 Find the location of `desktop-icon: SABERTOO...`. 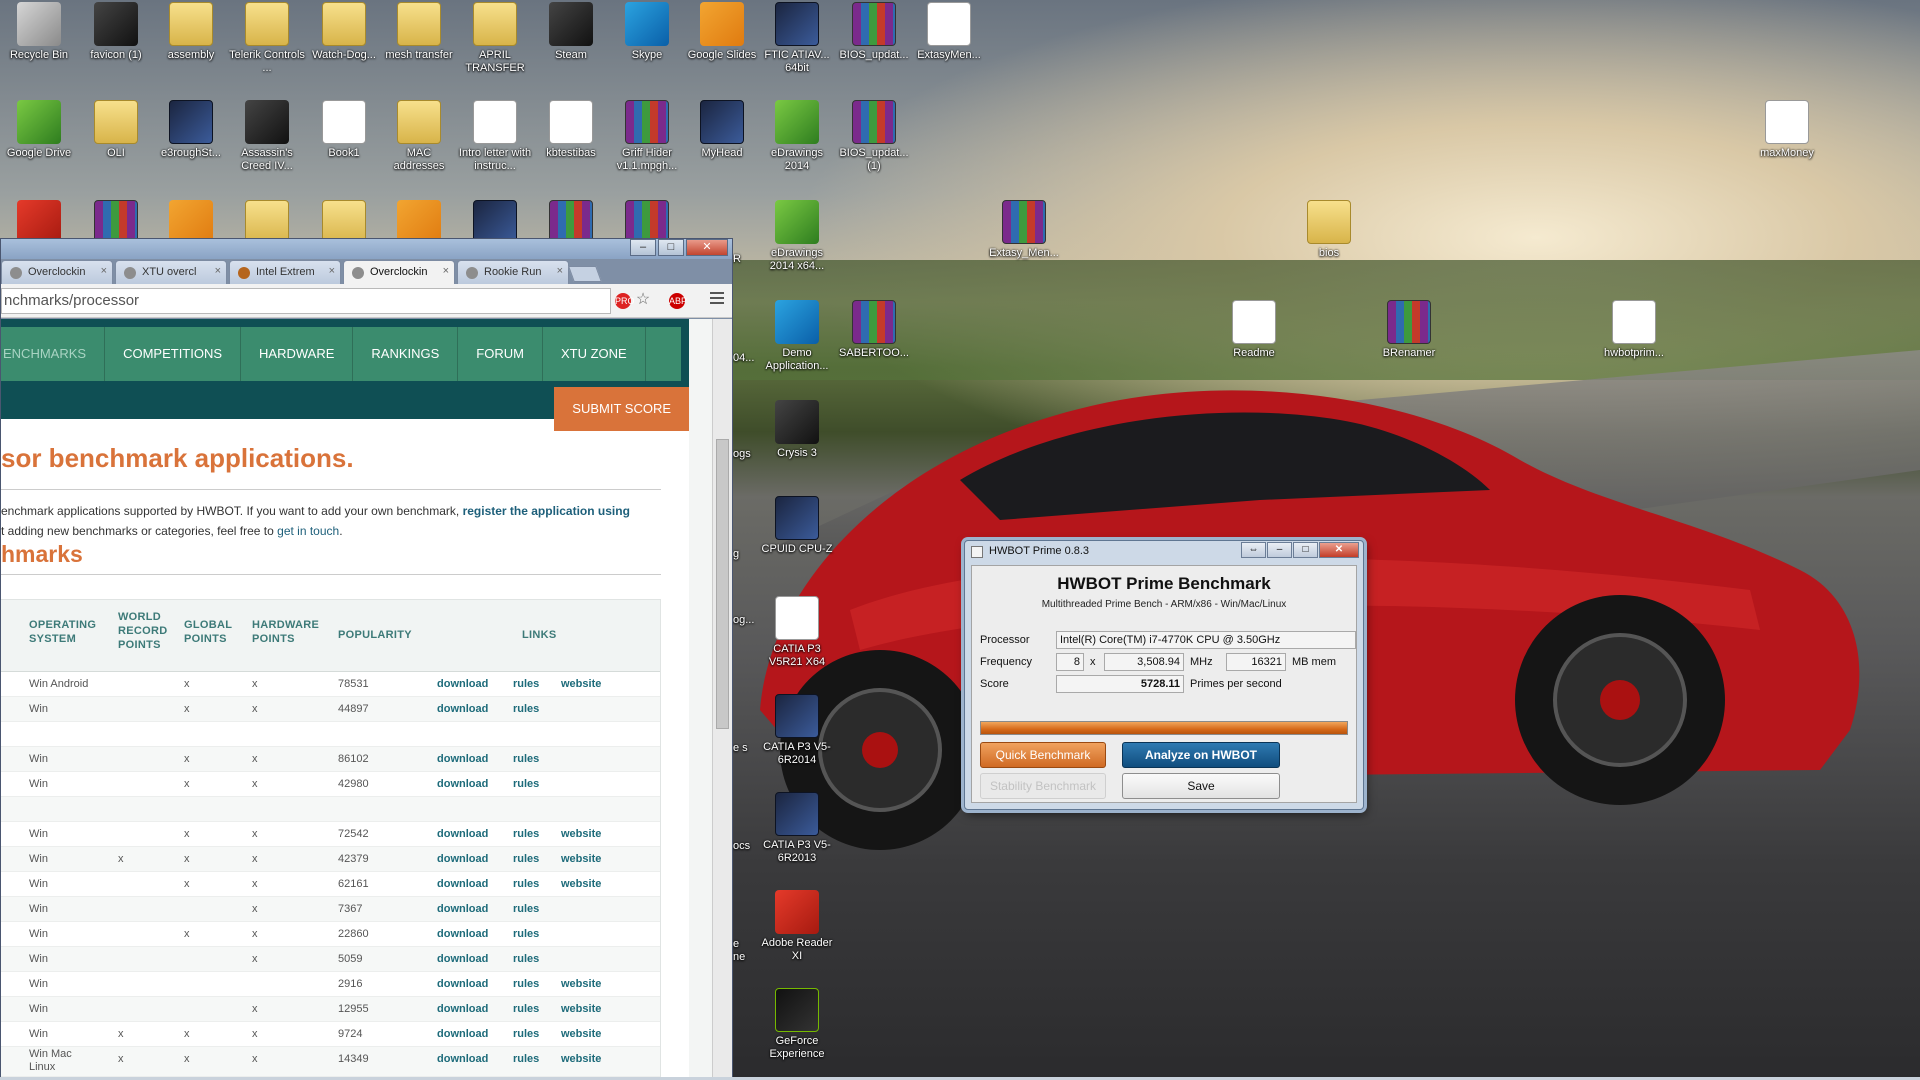

desktop-icon: SABERTOO... is located at coordinates (874, 330).